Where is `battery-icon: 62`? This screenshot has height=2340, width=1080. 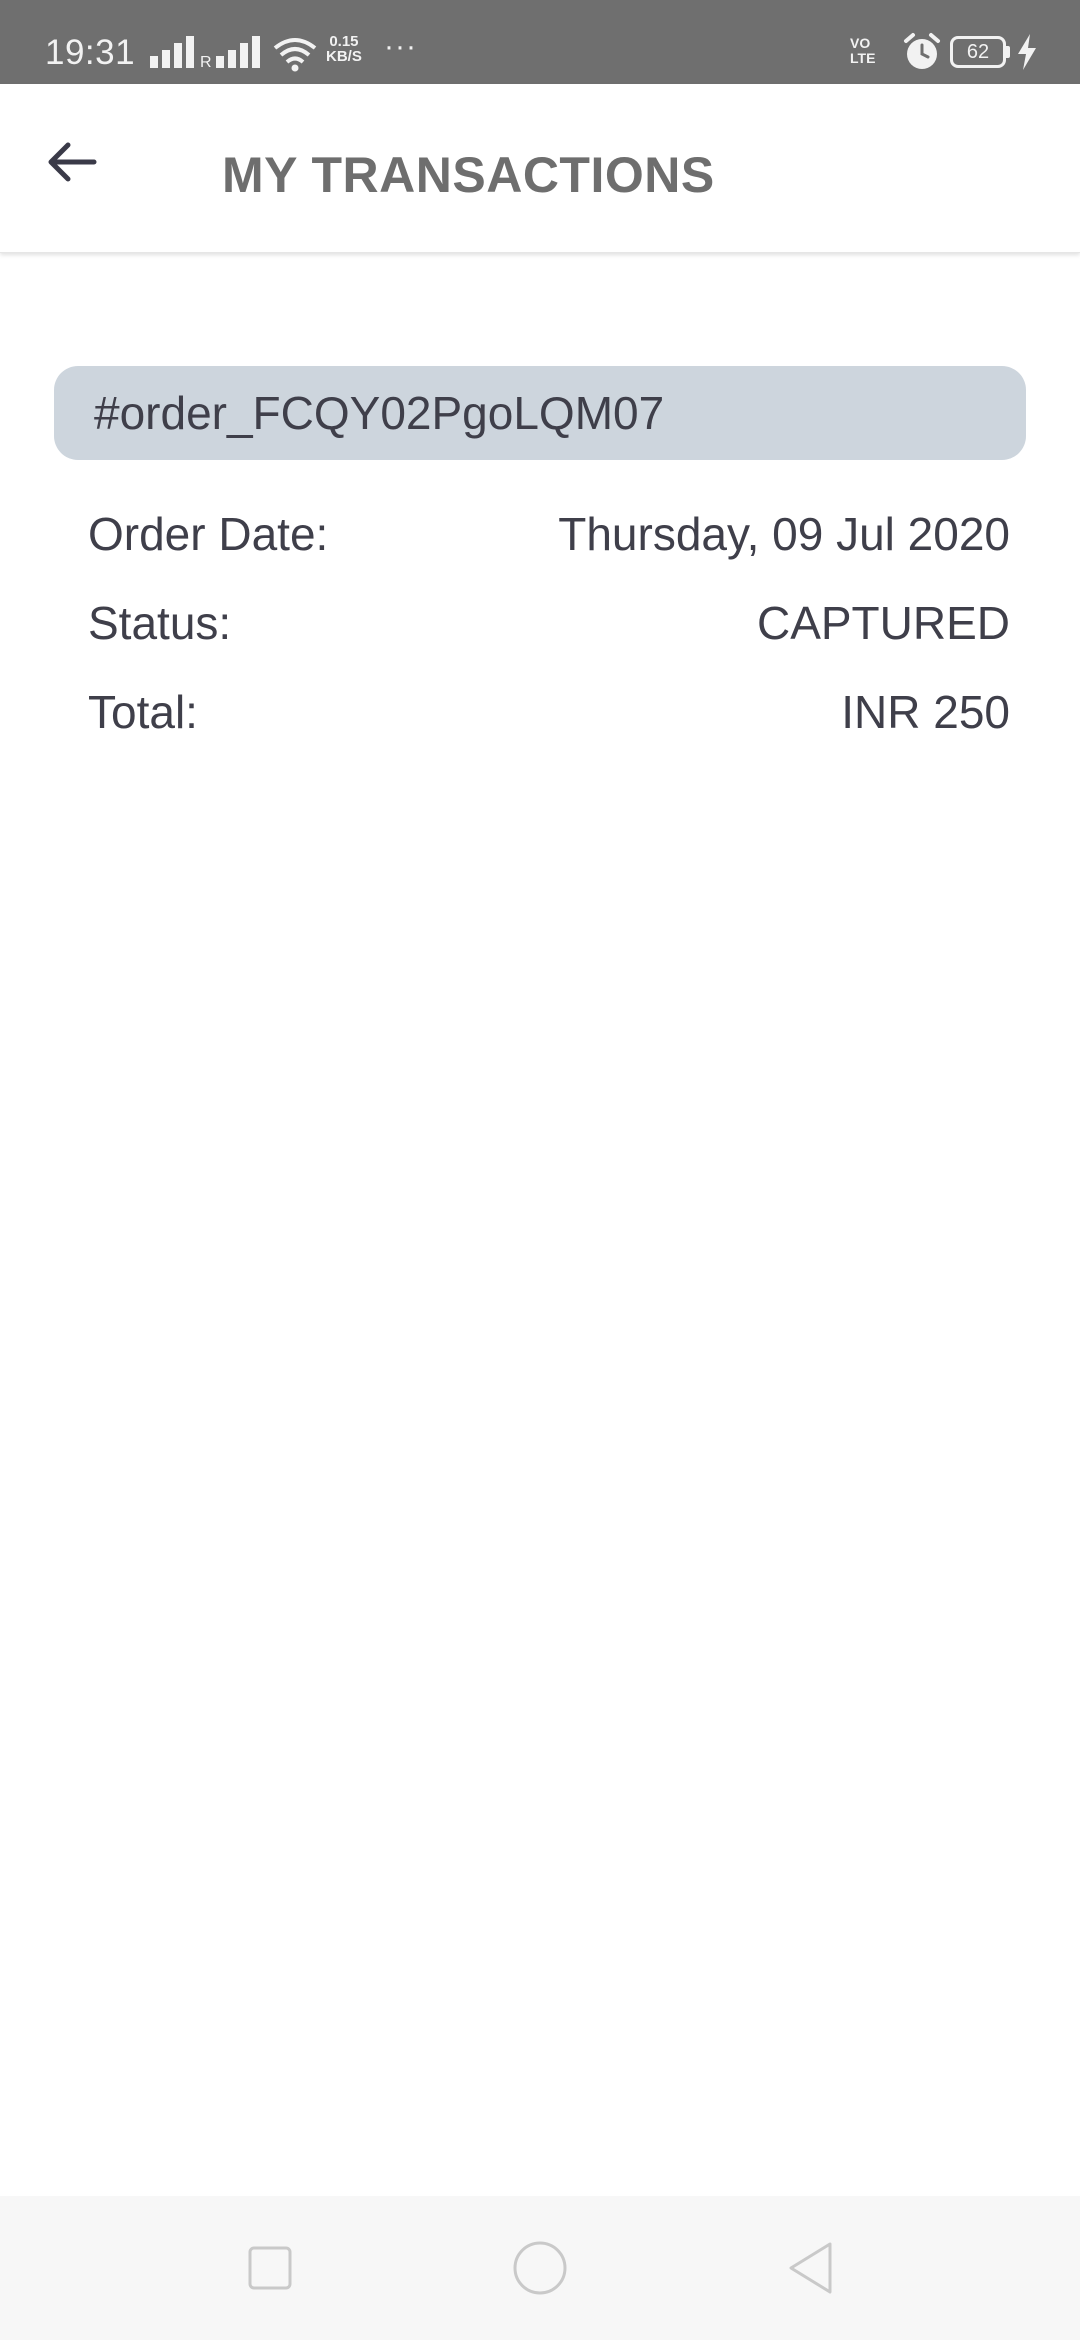 battery-icon: 62 is located at coordinates (978, 52).